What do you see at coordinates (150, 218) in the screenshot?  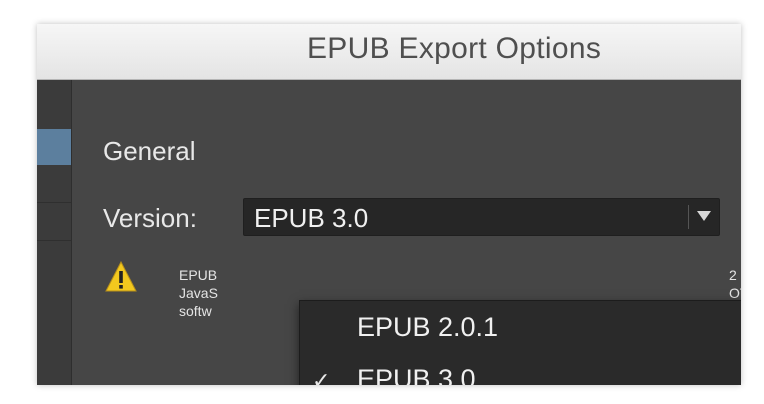 I see `version-label: Version:` at bounding box center [150, 218].